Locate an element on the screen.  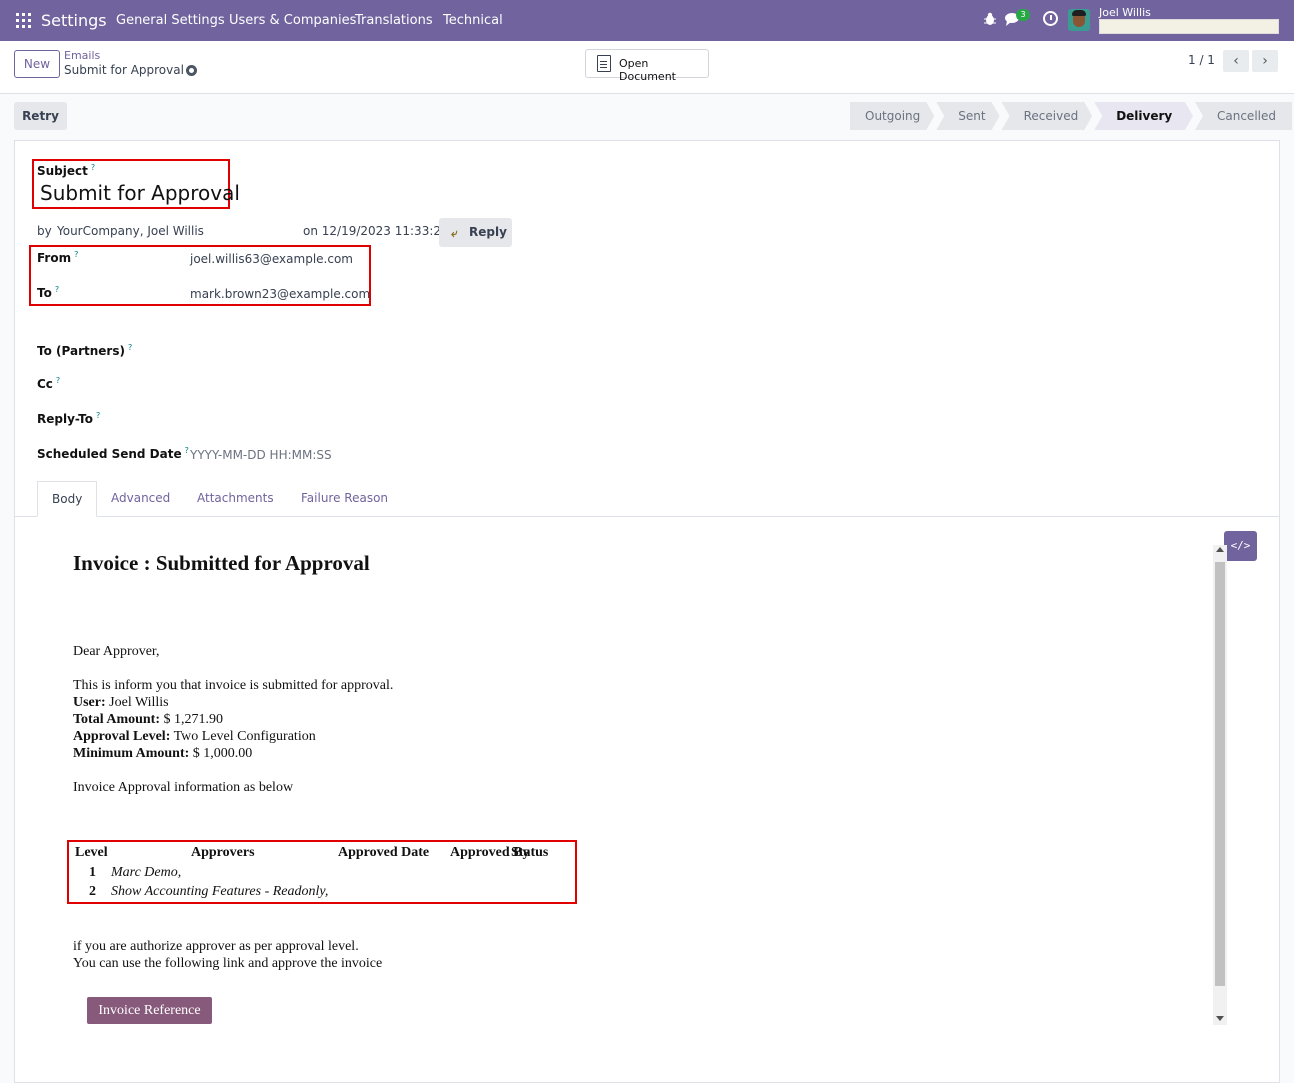
open-document-button: Open Document is located at coordinates (647, 66).